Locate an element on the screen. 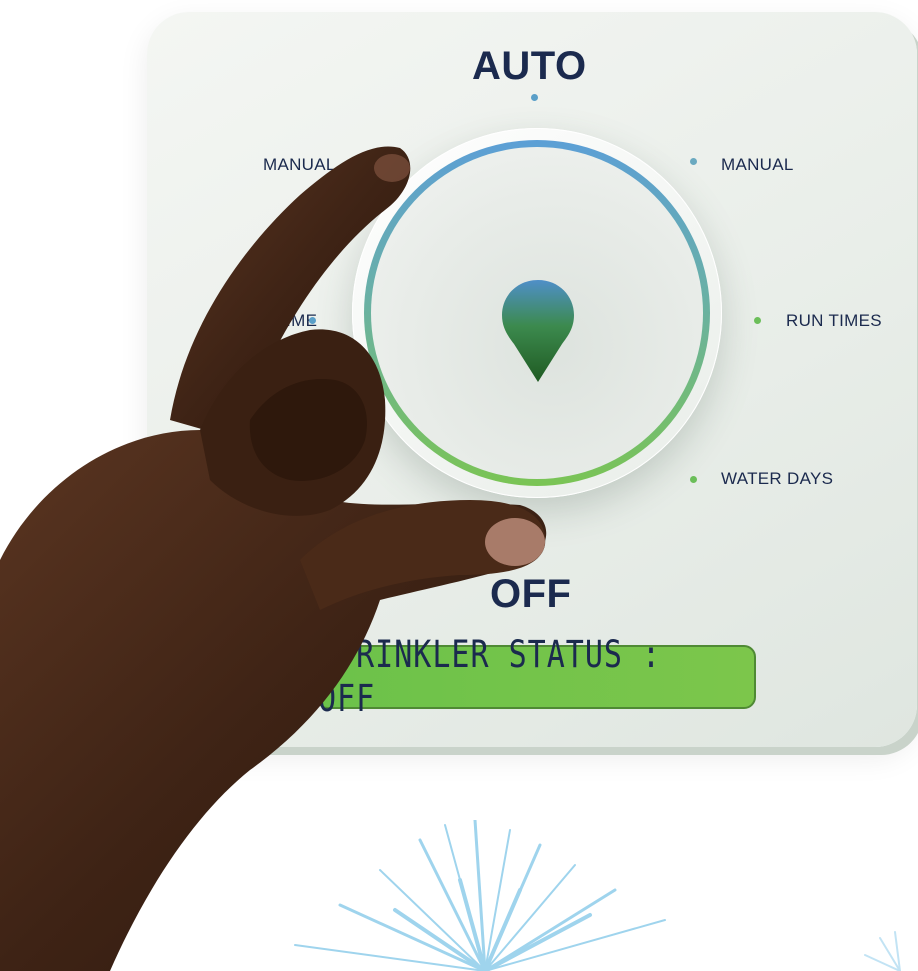 This screenshot has width=918, height=971. sprinkler-status-display: SPRINKLER STATUS : OFF is located at coordinates (536, 677).